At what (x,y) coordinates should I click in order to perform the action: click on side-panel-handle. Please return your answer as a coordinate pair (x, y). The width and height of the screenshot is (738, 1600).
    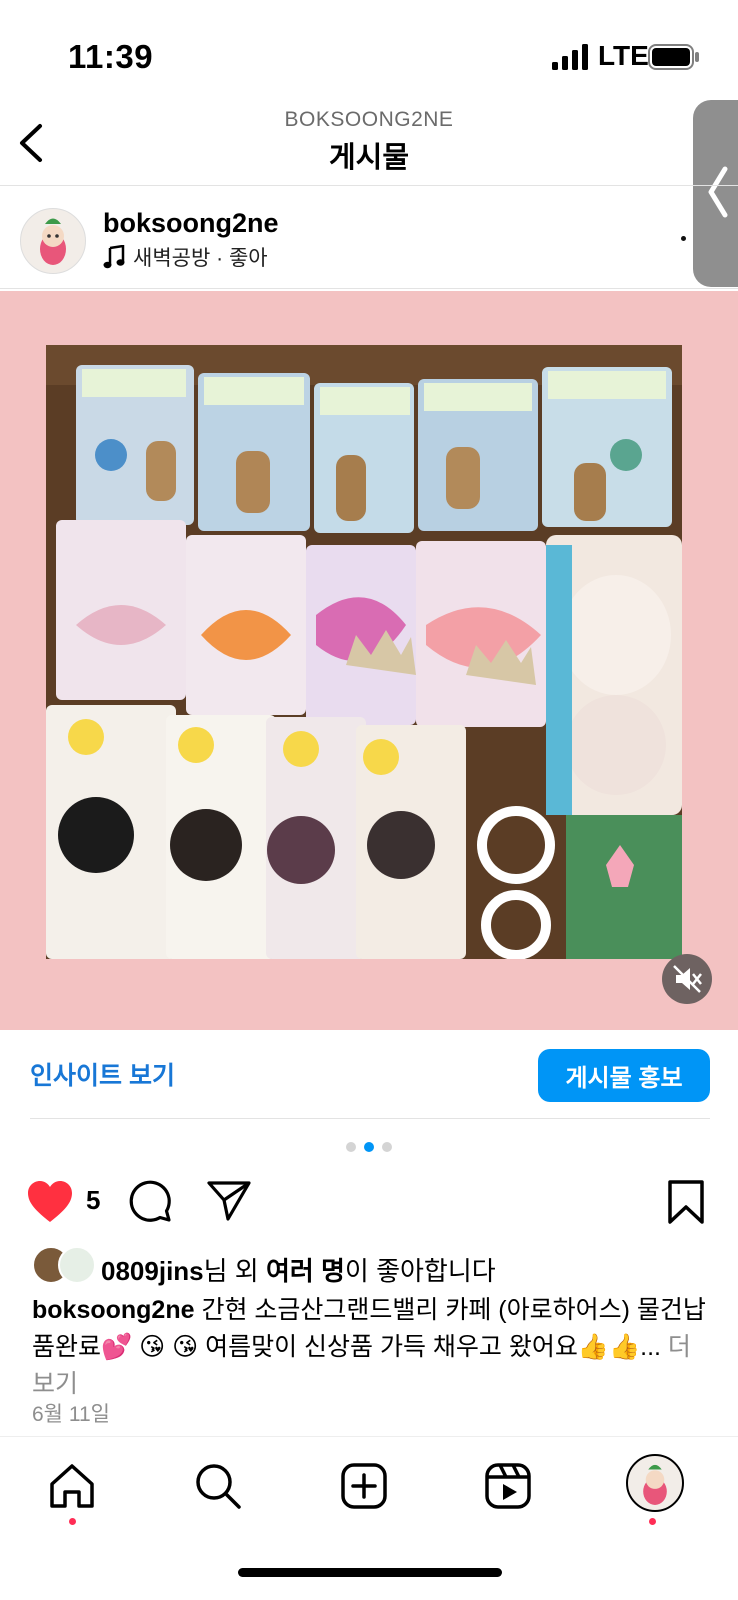
    Looking at the image, I should click on (715, 193).